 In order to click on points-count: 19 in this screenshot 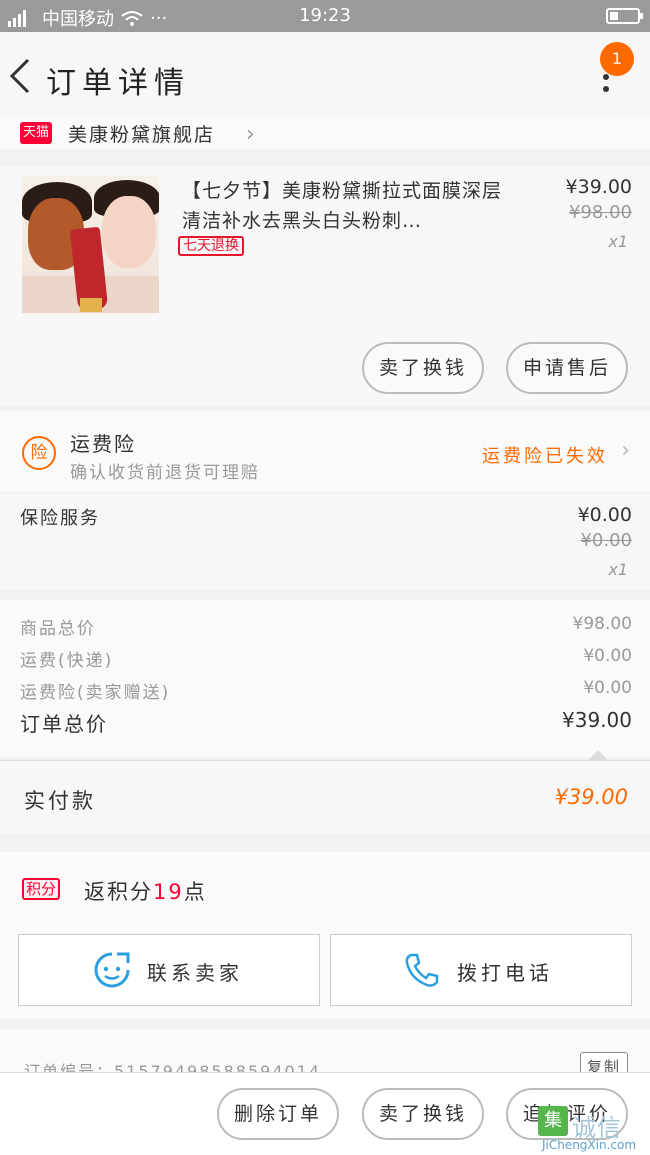, I will do `click(168, 892)`.